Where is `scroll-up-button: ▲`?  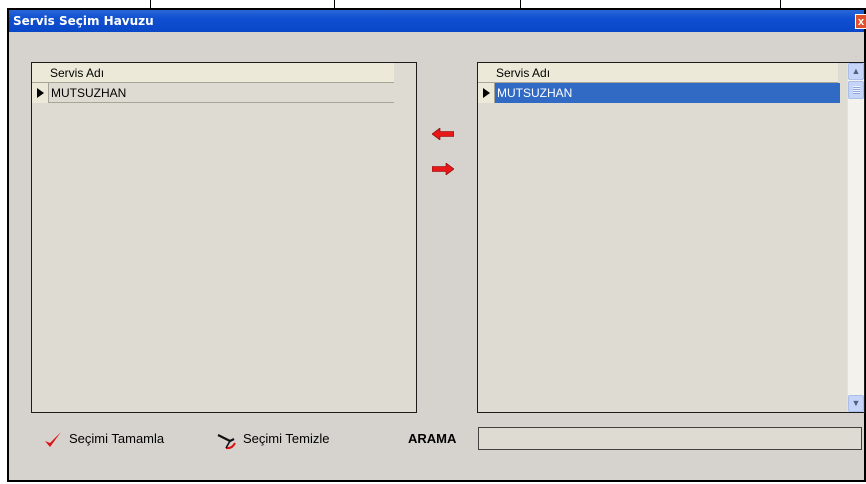
scroll-up-button: ▲ is located at coordinates (856, 71).